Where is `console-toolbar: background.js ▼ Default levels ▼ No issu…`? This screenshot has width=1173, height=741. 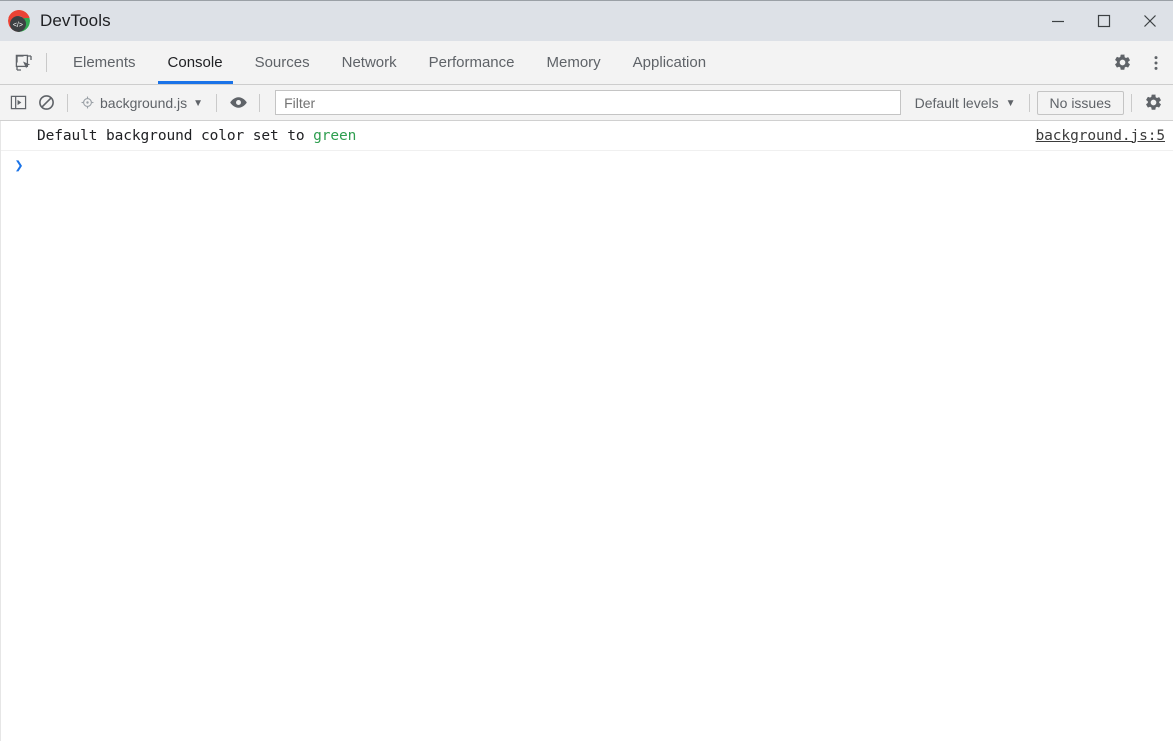 console-toolbar: background.js ▼ Default levels ▼ No issu… is located at coordinates (586, 103).